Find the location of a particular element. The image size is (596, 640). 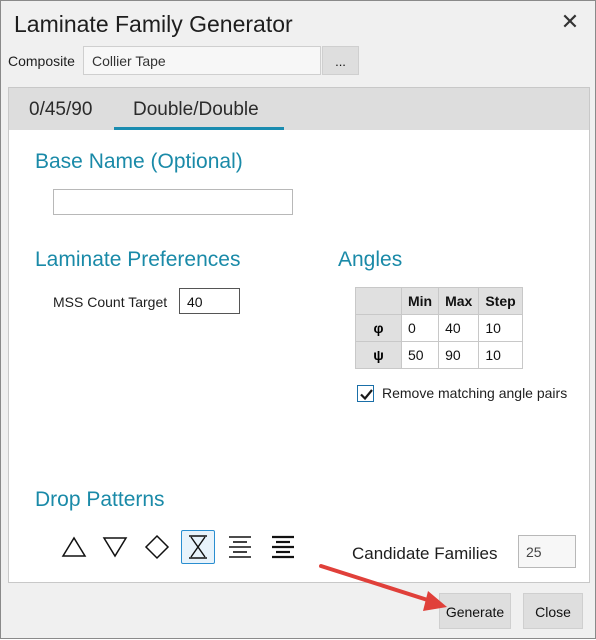

title-bar: Laminate Family Generator ✕ is located at coordinates (298, 24).